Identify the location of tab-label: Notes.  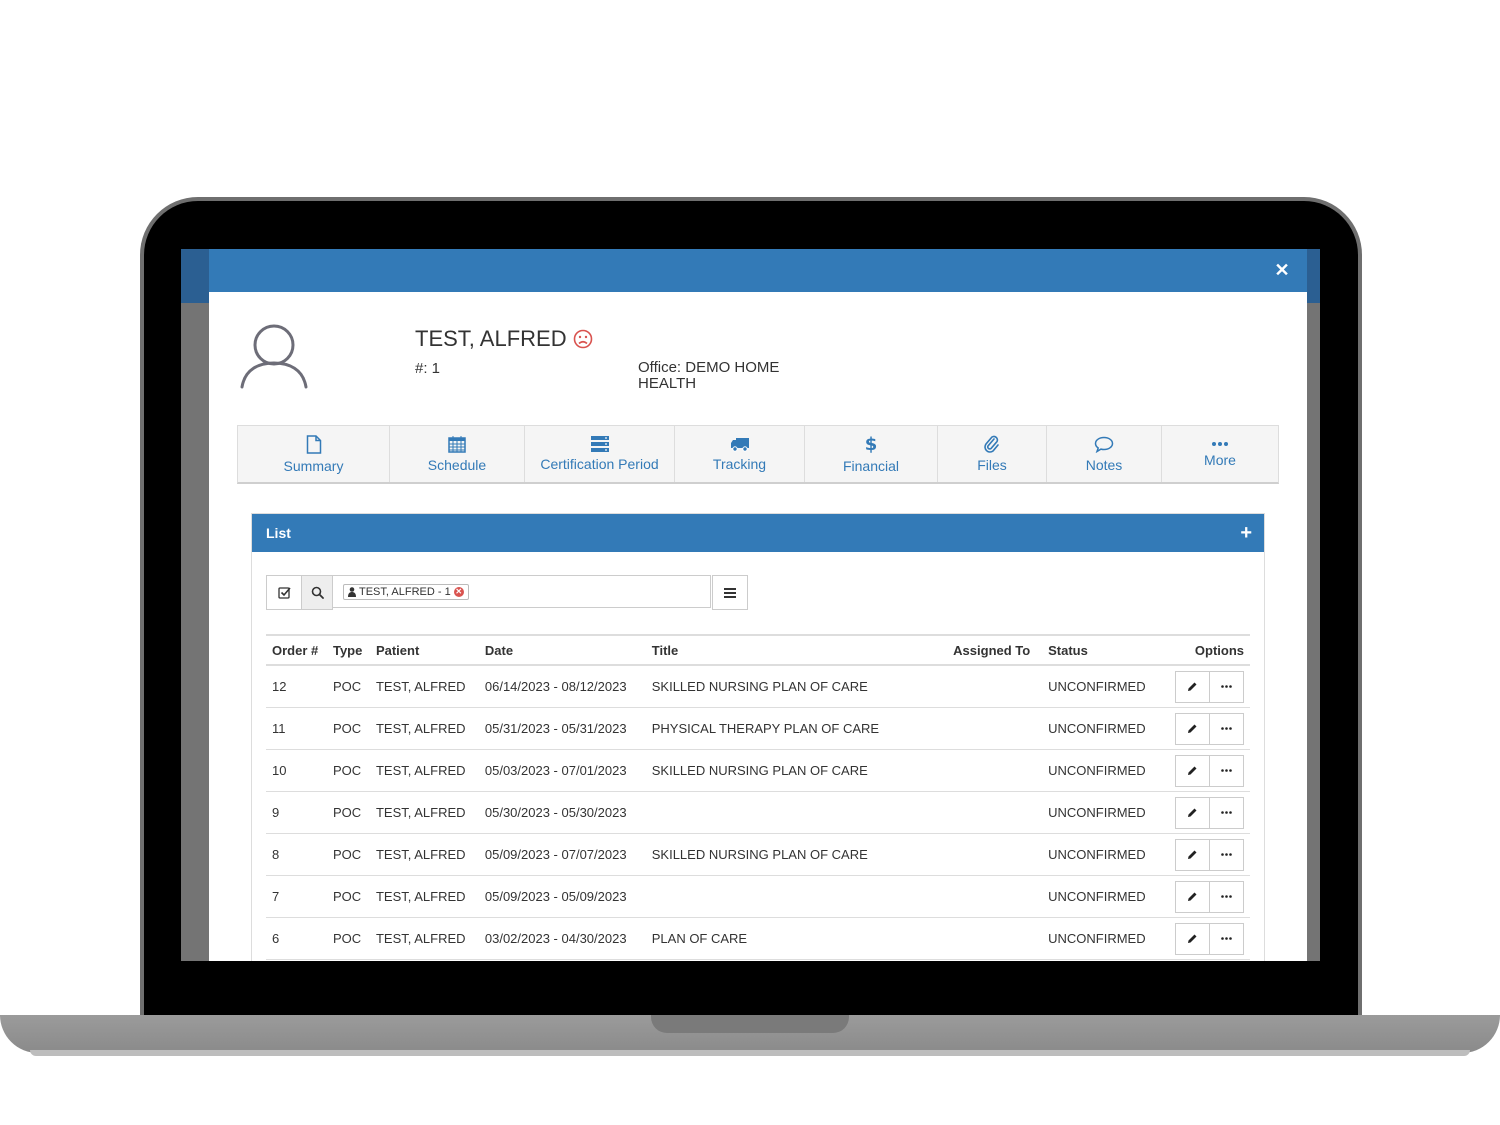
(1104, 464).